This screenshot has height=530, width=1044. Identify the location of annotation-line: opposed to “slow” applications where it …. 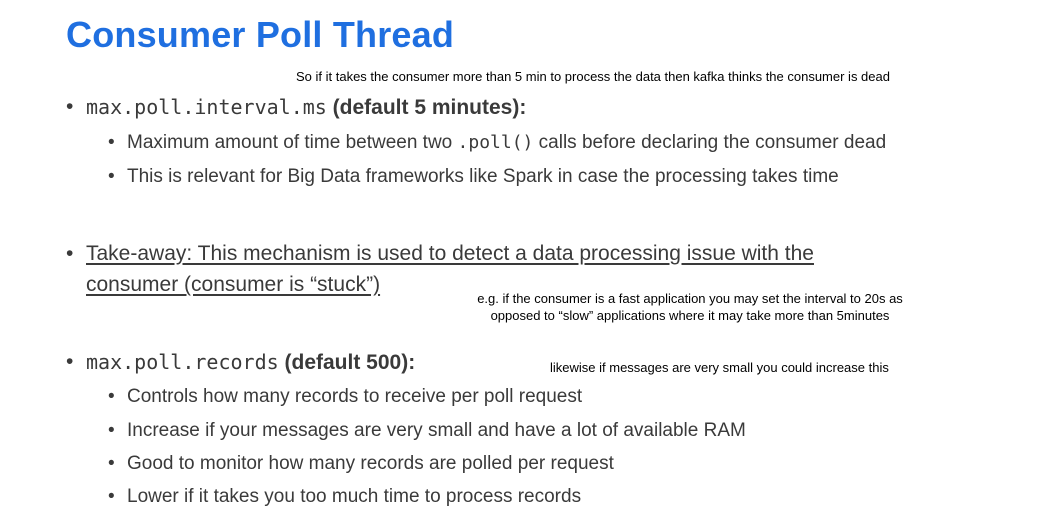
(690, 315).